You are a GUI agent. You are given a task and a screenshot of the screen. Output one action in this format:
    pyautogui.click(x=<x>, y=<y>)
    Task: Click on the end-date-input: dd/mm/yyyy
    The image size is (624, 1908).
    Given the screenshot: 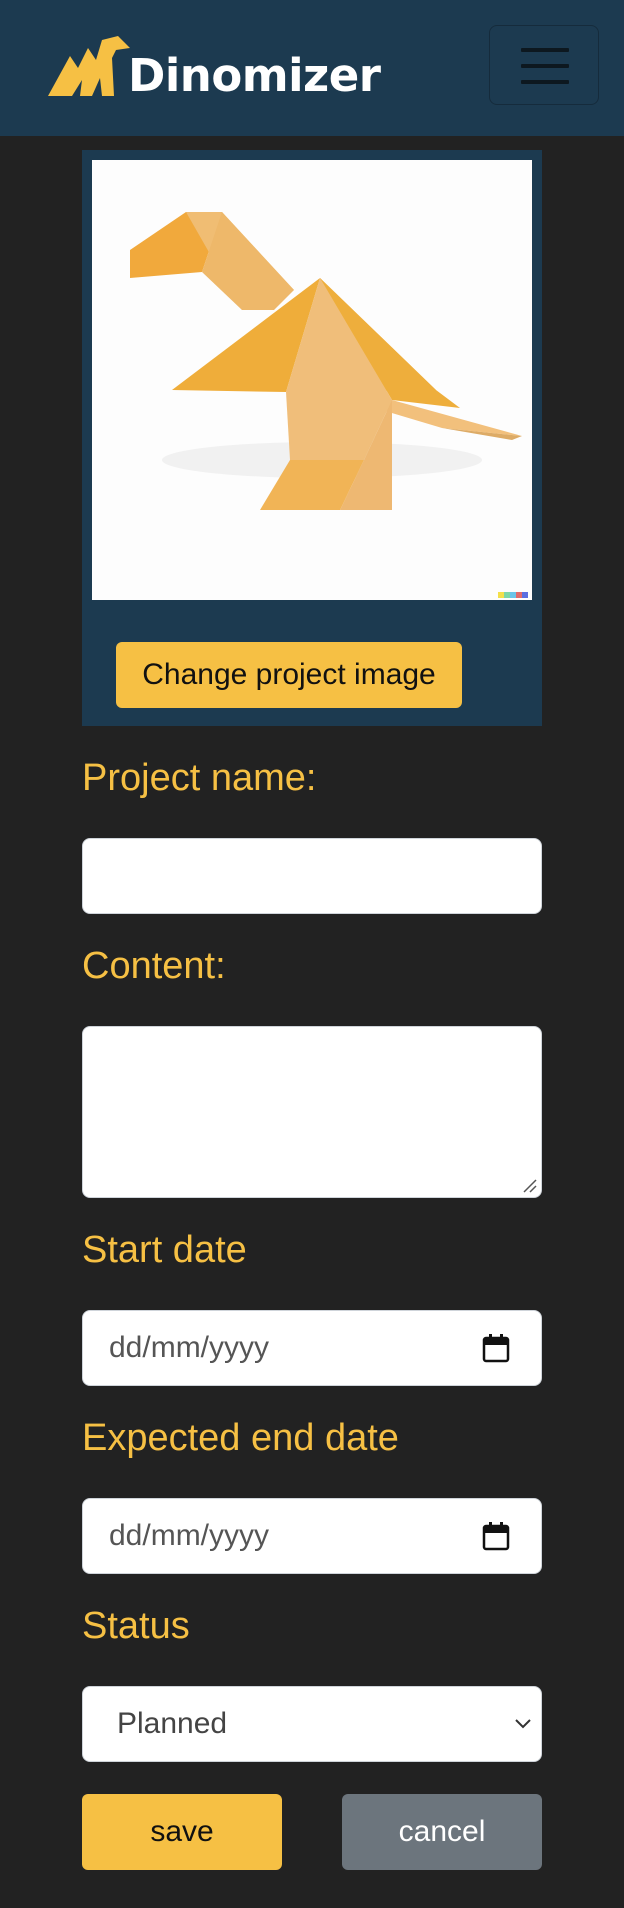 What is the action you would take?
    pyautogui.click(x=312, y=1536)
    